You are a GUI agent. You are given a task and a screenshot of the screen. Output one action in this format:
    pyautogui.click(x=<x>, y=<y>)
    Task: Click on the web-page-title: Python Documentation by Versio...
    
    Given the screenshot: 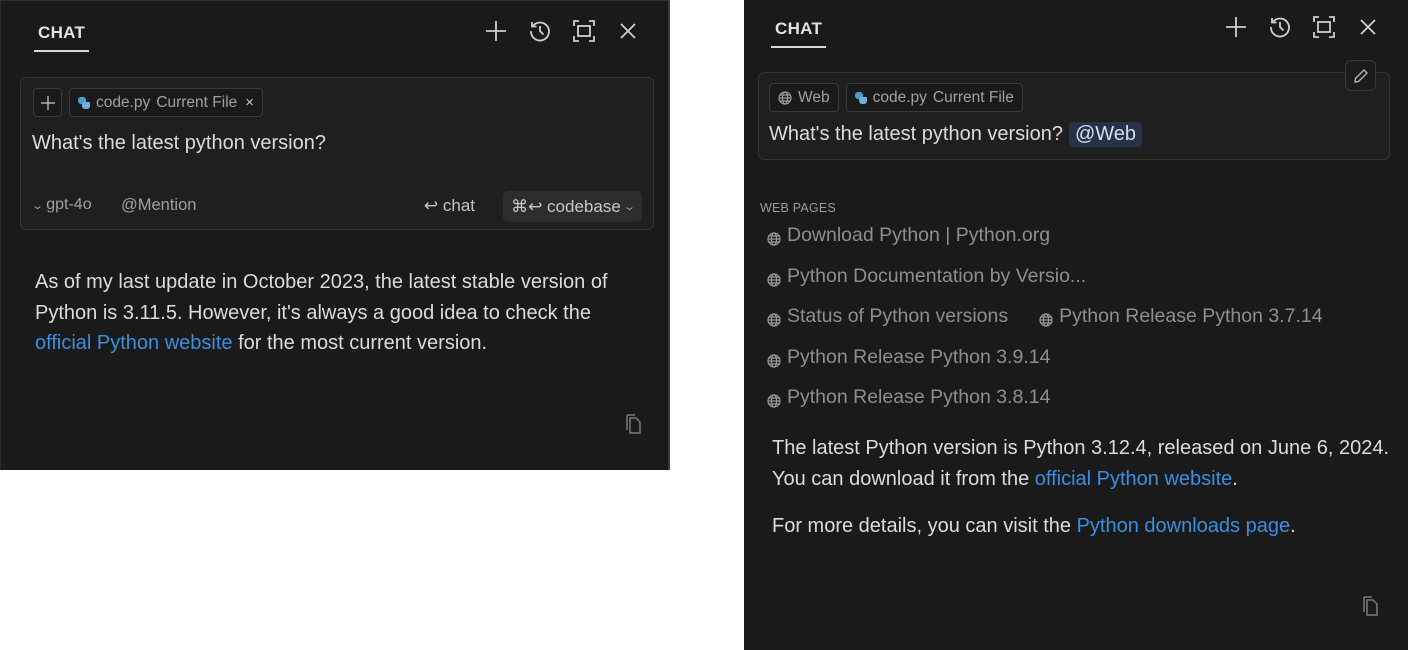 What is the action you would take?
    pyautogui.click(x=937, y=275)
    